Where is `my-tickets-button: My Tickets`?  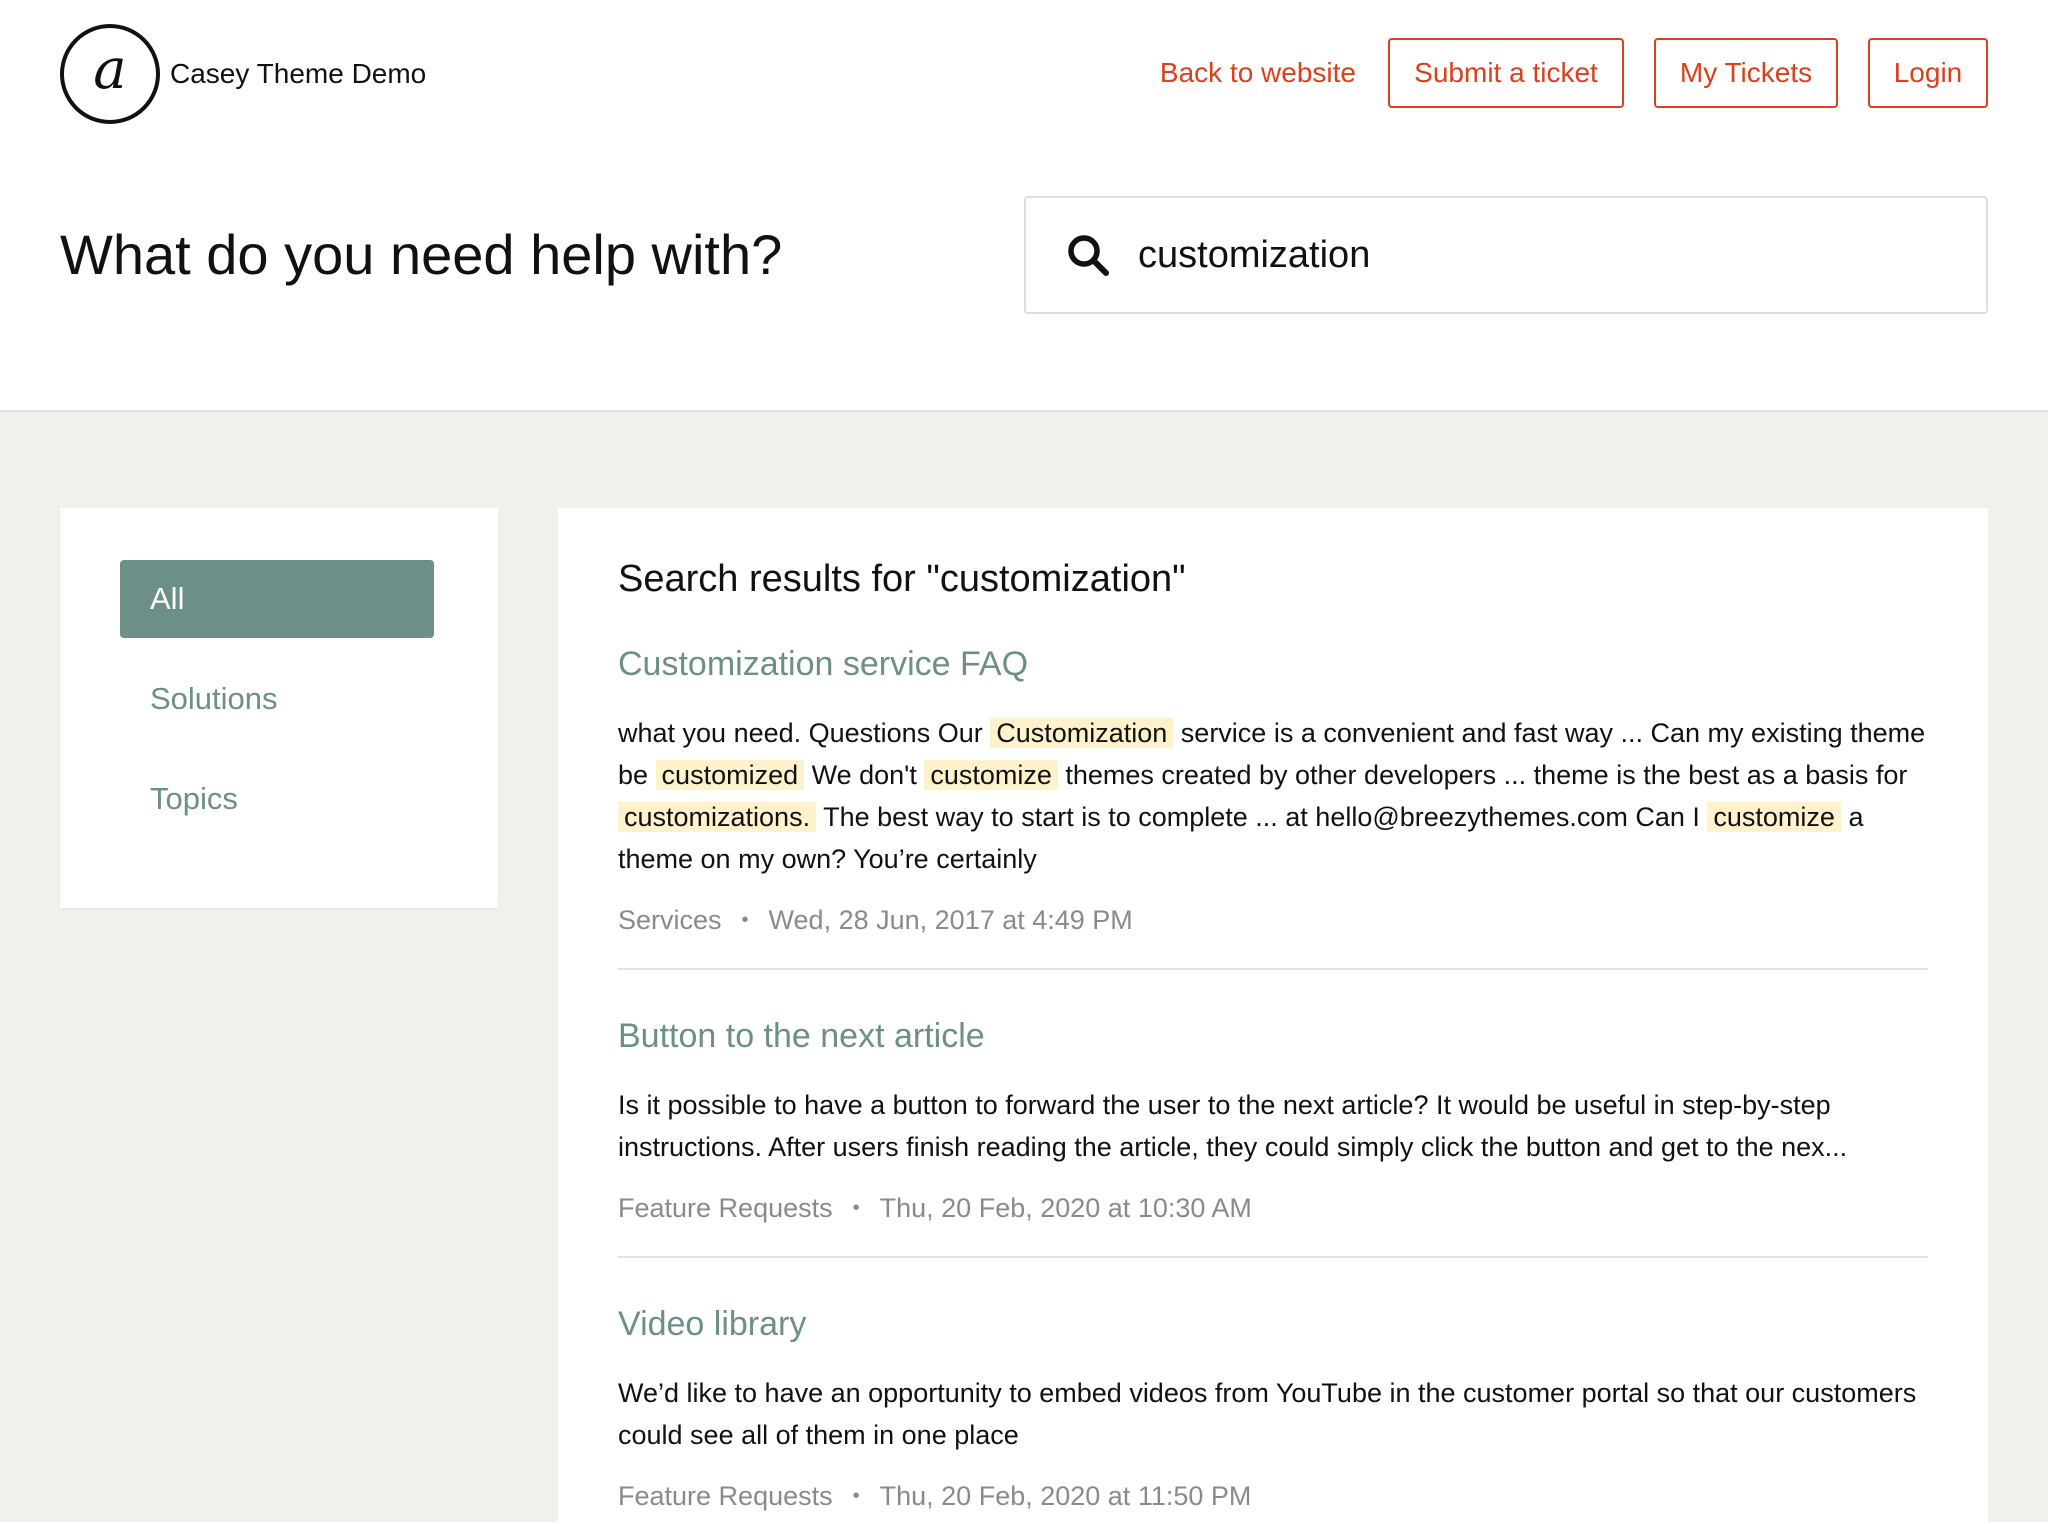
my-tickets-button: My Tickets is located at coordinates (1746, 73).